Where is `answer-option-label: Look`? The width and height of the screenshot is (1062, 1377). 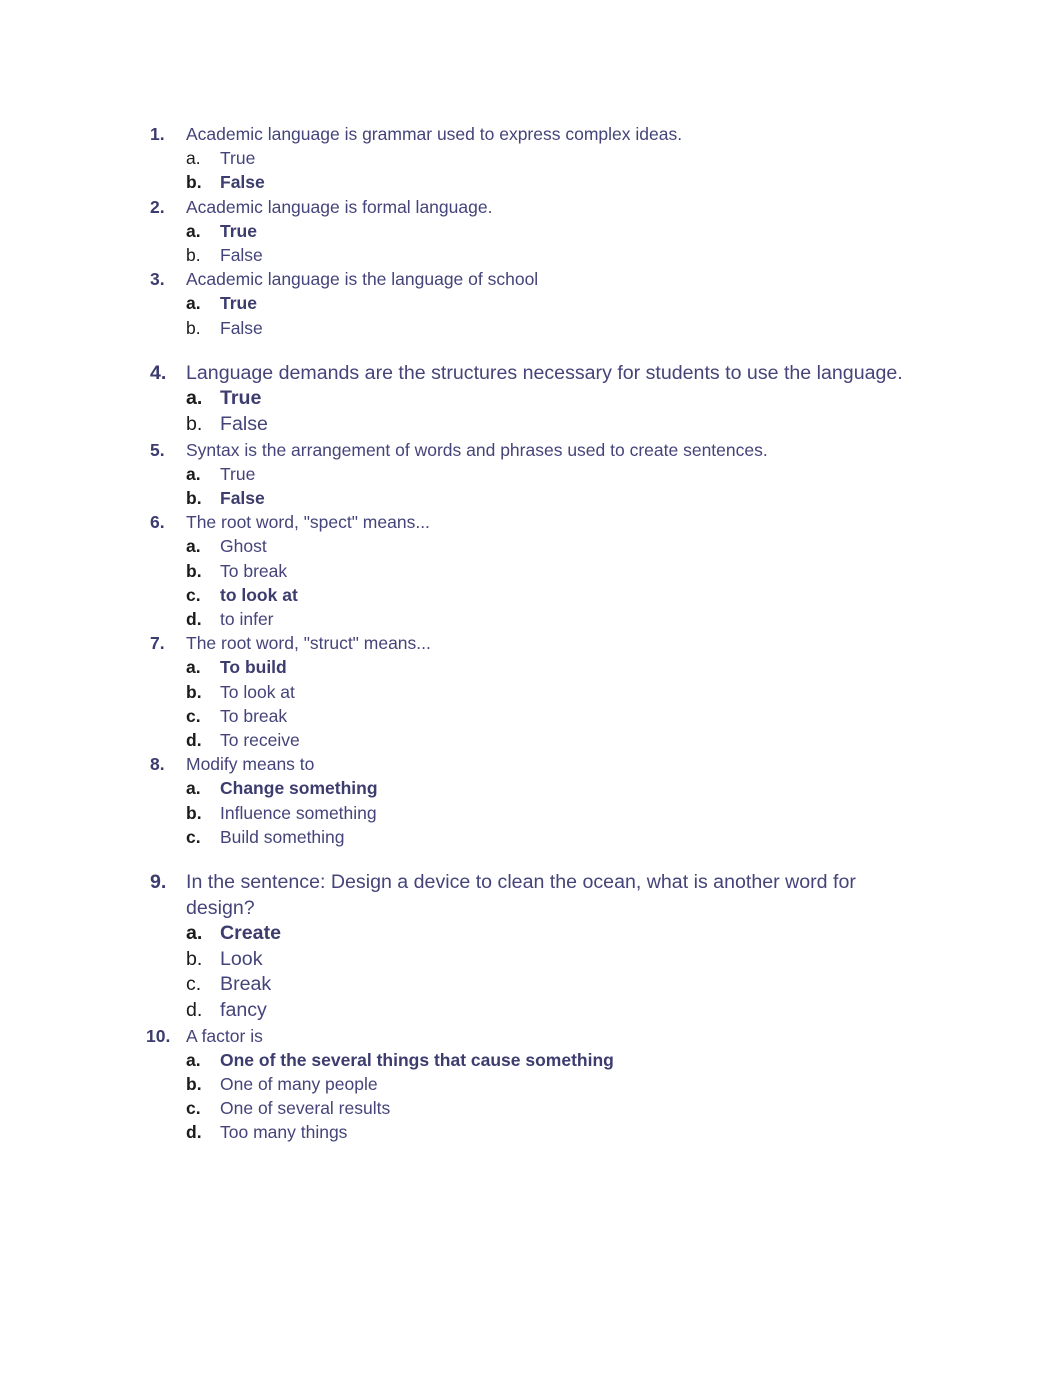 answer-option-label: Look is located at coordinates (241, 958).